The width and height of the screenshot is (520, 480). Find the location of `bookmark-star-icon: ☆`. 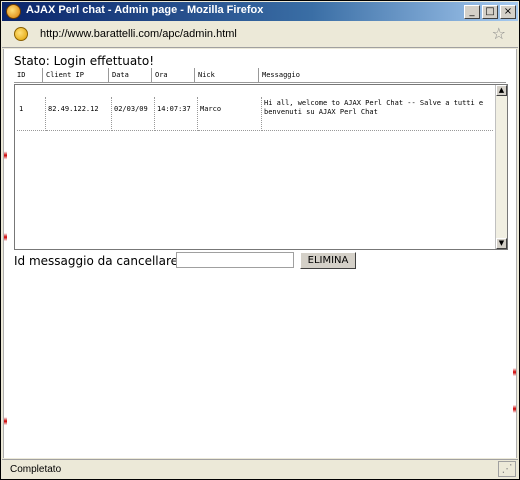

bookmark-star-icon: ☆ is located at coordinates (499, 33).